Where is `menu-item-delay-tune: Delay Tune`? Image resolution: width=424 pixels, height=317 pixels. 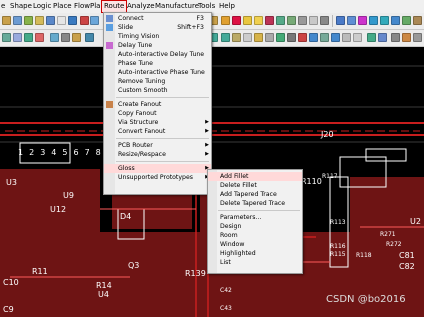
menu-item-delay-tune: Delay Tune is located at coordinates (157, 45).